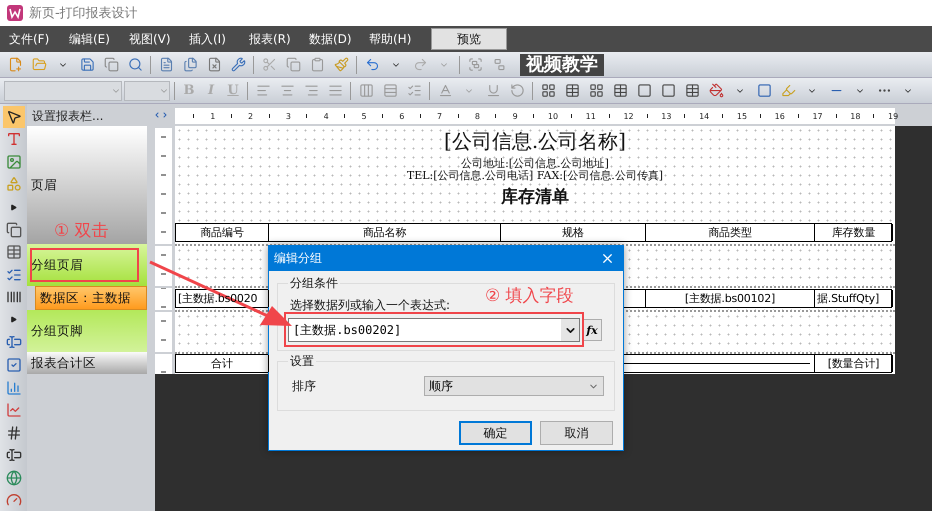  I want to click on align-center-icon, so click(287, 90).